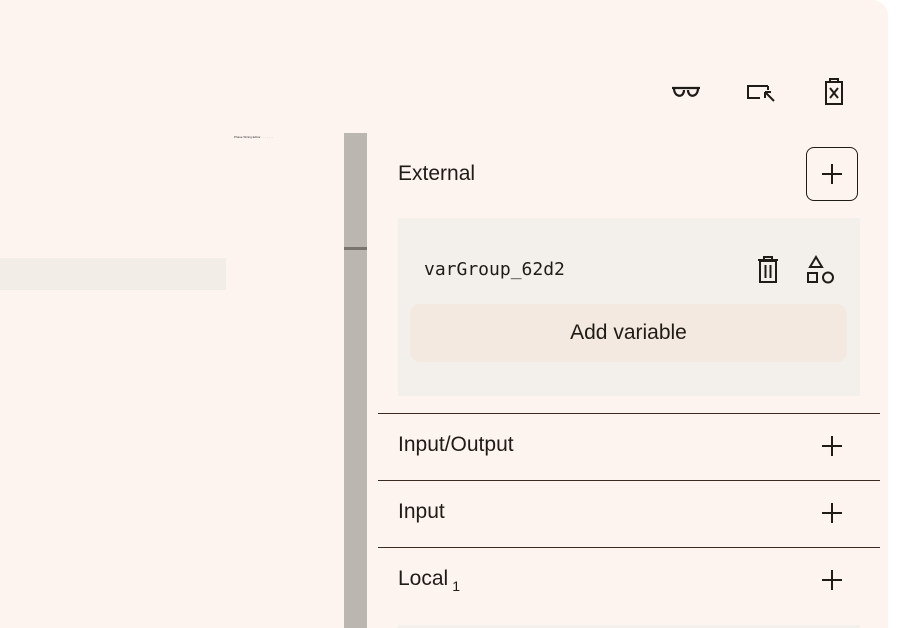  I want to click on local-count: 1, so click(456, 586).